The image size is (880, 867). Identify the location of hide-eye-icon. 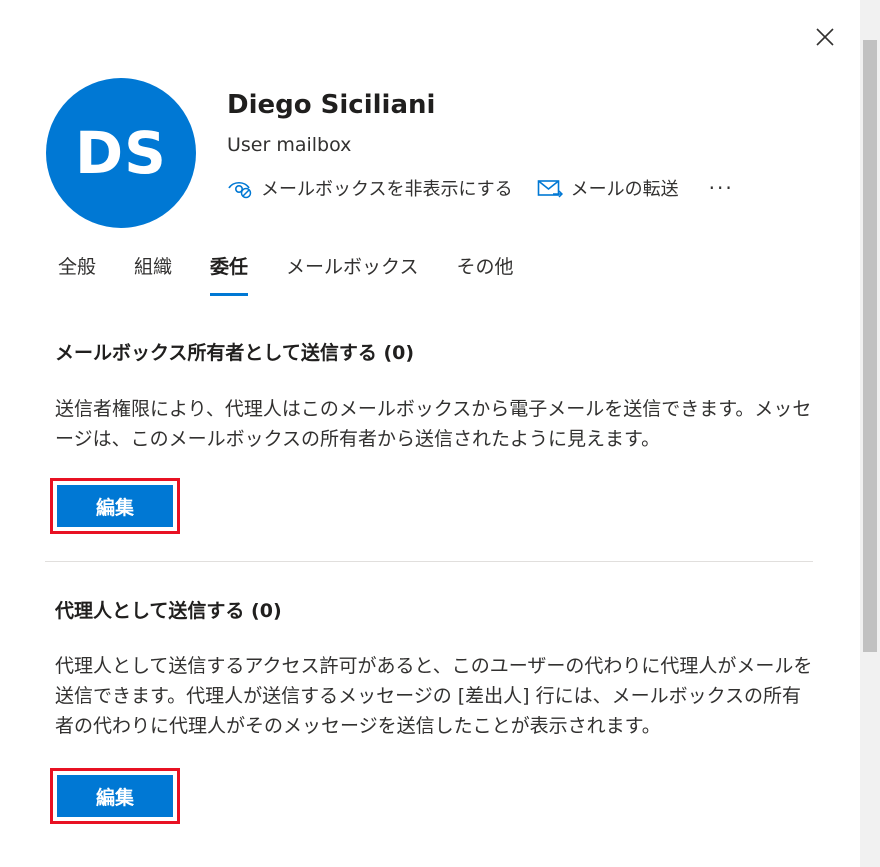
(240, 188).